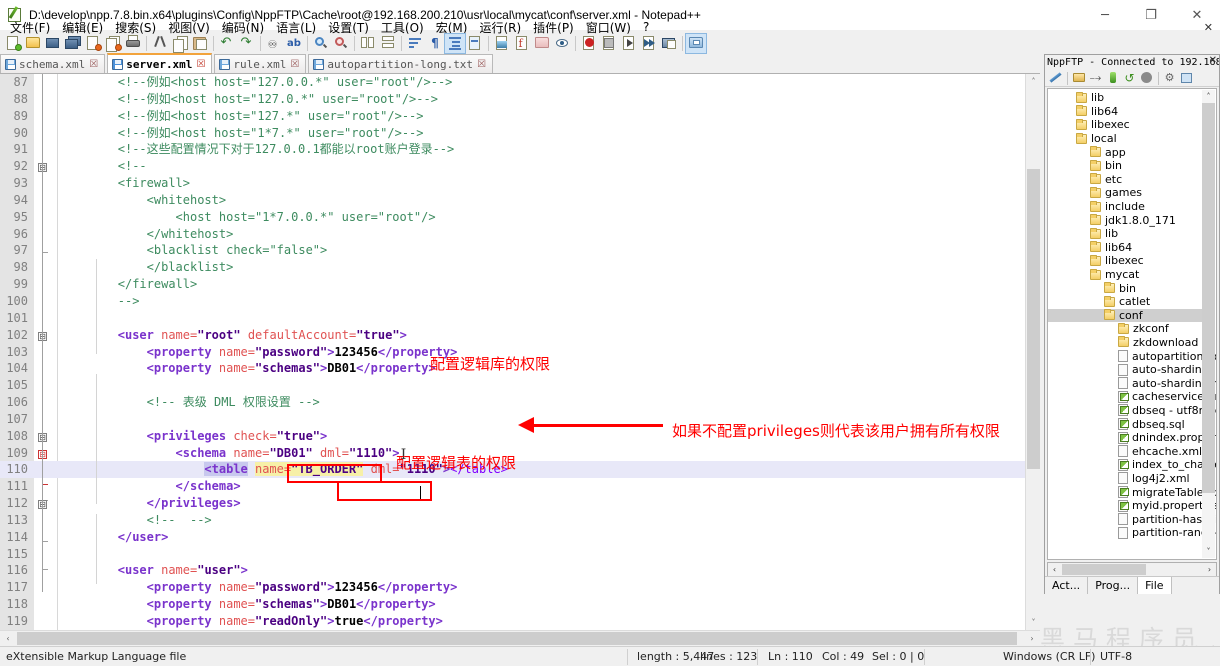 The width and height of the screenshot is (1220, 666). I want to click on show-all-chars-icon: ¶, so click(435, 43).